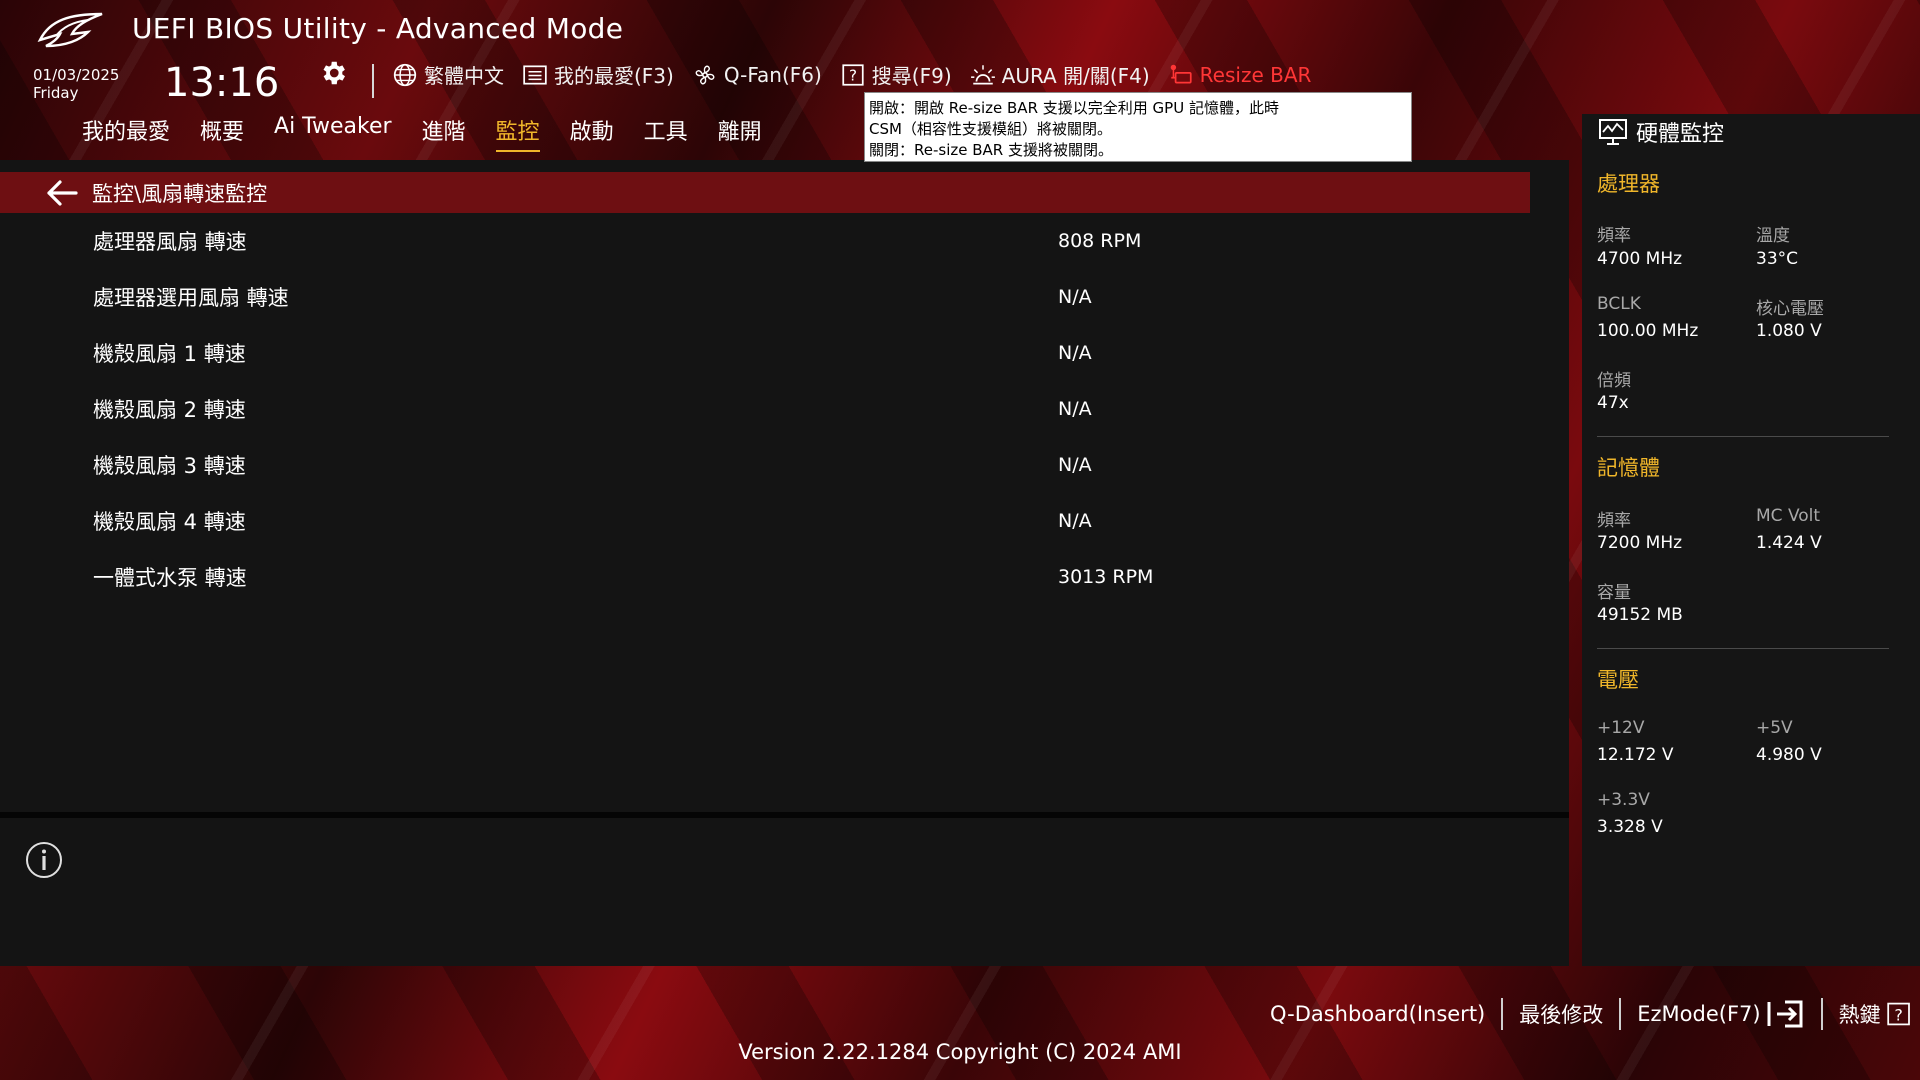 Image resolution: width=1920 pixels, height=1080 pixels. What do you see at coordinates (1619, 304) in the screenshot?
I see `bclk-label: BCLK` at bounding box center [1619, 304].